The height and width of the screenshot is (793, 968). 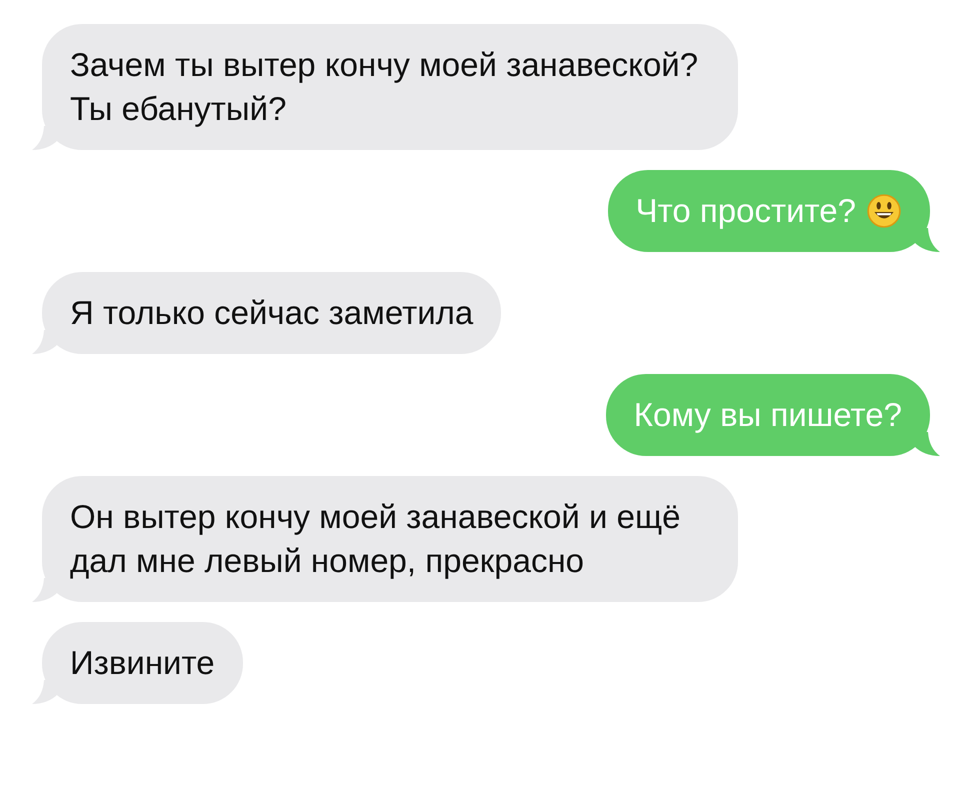 What do you see at coordinates (142, 663) in the screenshot?
I see `message-text: Извините` at bounding box center [142, 663].